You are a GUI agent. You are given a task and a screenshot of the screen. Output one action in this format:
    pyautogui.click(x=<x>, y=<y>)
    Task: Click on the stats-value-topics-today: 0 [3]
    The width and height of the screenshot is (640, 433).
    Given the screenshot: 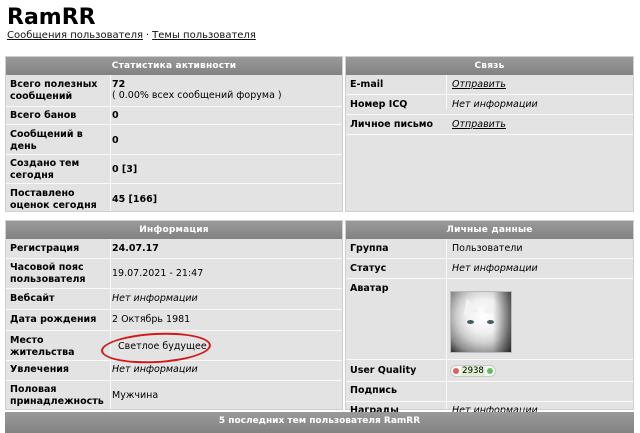 What is the action you would take?
    pyautogui.click(x=125, y=169)
    